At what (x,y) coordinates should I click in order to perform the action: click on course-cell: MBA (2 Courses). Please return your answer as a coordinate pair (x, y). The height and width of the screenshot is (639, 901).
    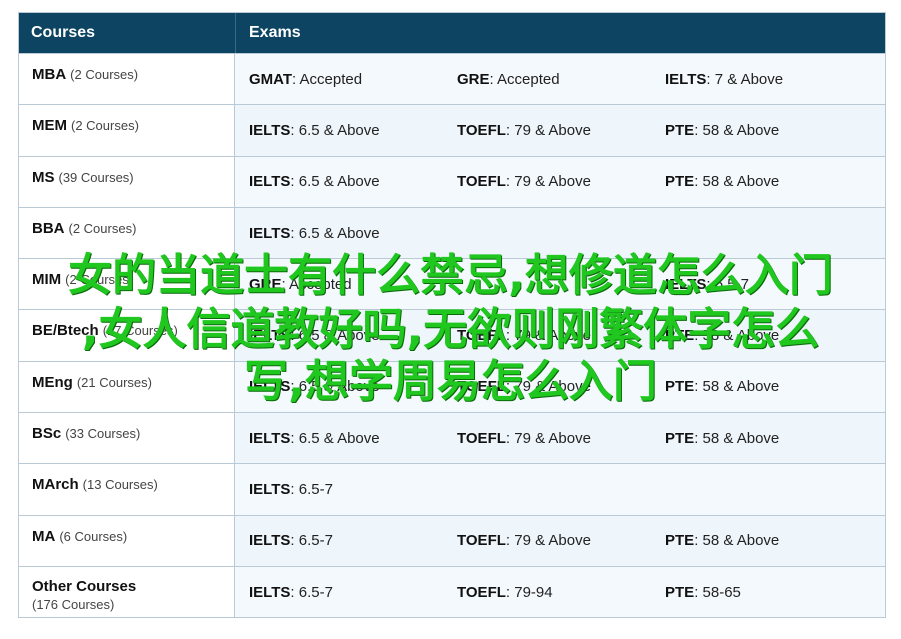
    Looking at the image, I should click on (127, 79).